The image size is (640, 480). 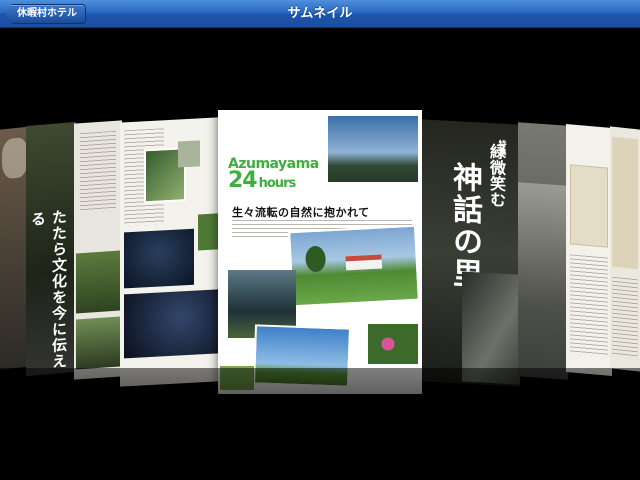 I want to click on page-vertical-label: 特集, so click(x=503, y=147).